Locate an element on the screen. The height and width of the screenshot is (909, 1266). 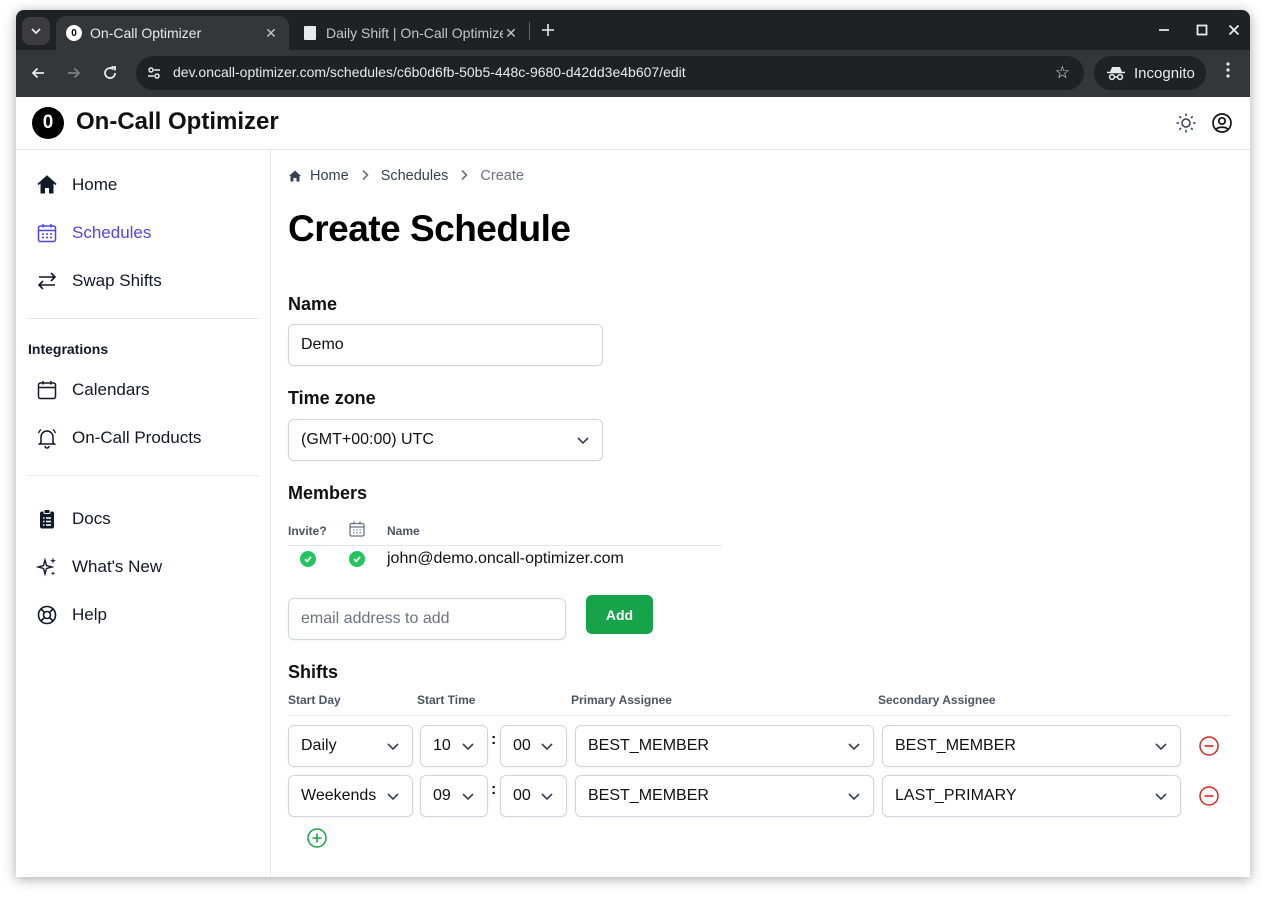
tab-search-button is located at coordinates (36, 31).